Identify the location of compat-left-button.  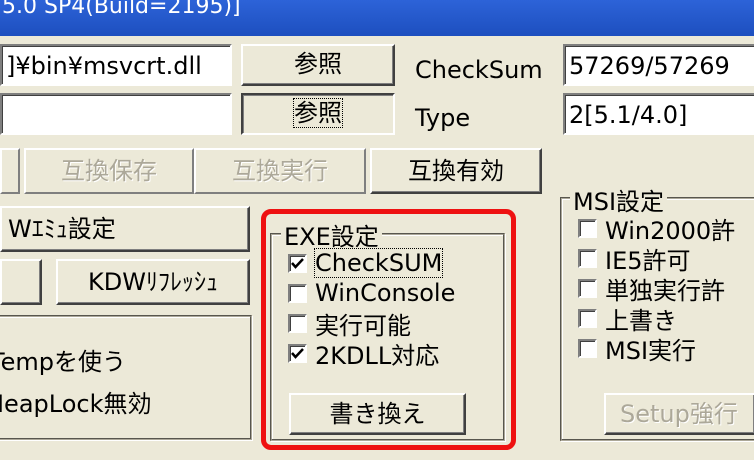
(10, 171).